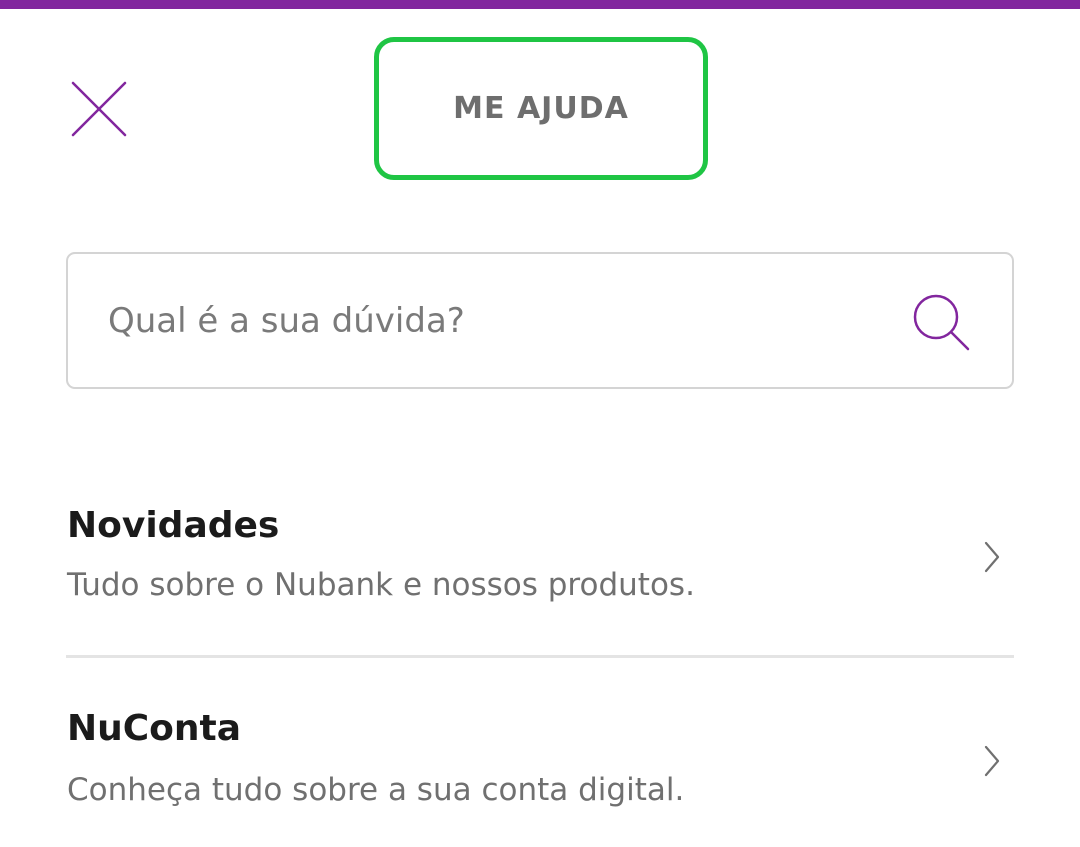 This screenshot has height=847, width=1080. Describe the element at coordinates (376, 790) in the screenshot. I see `list-item-description: Conheça tudo sobre a sua conta digital.` at that location.